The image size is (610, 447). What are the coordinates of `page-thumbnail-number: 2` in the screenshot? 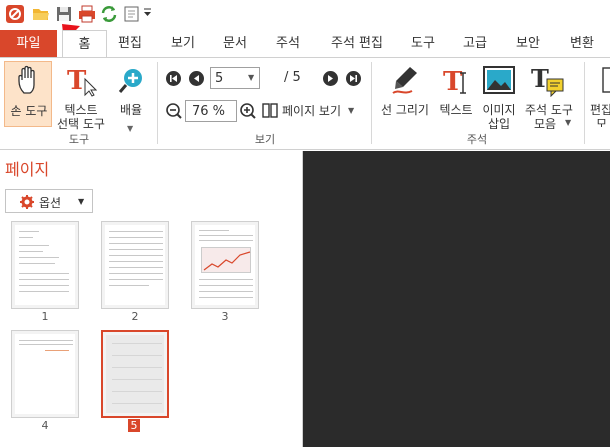 It's located at (135, 316).